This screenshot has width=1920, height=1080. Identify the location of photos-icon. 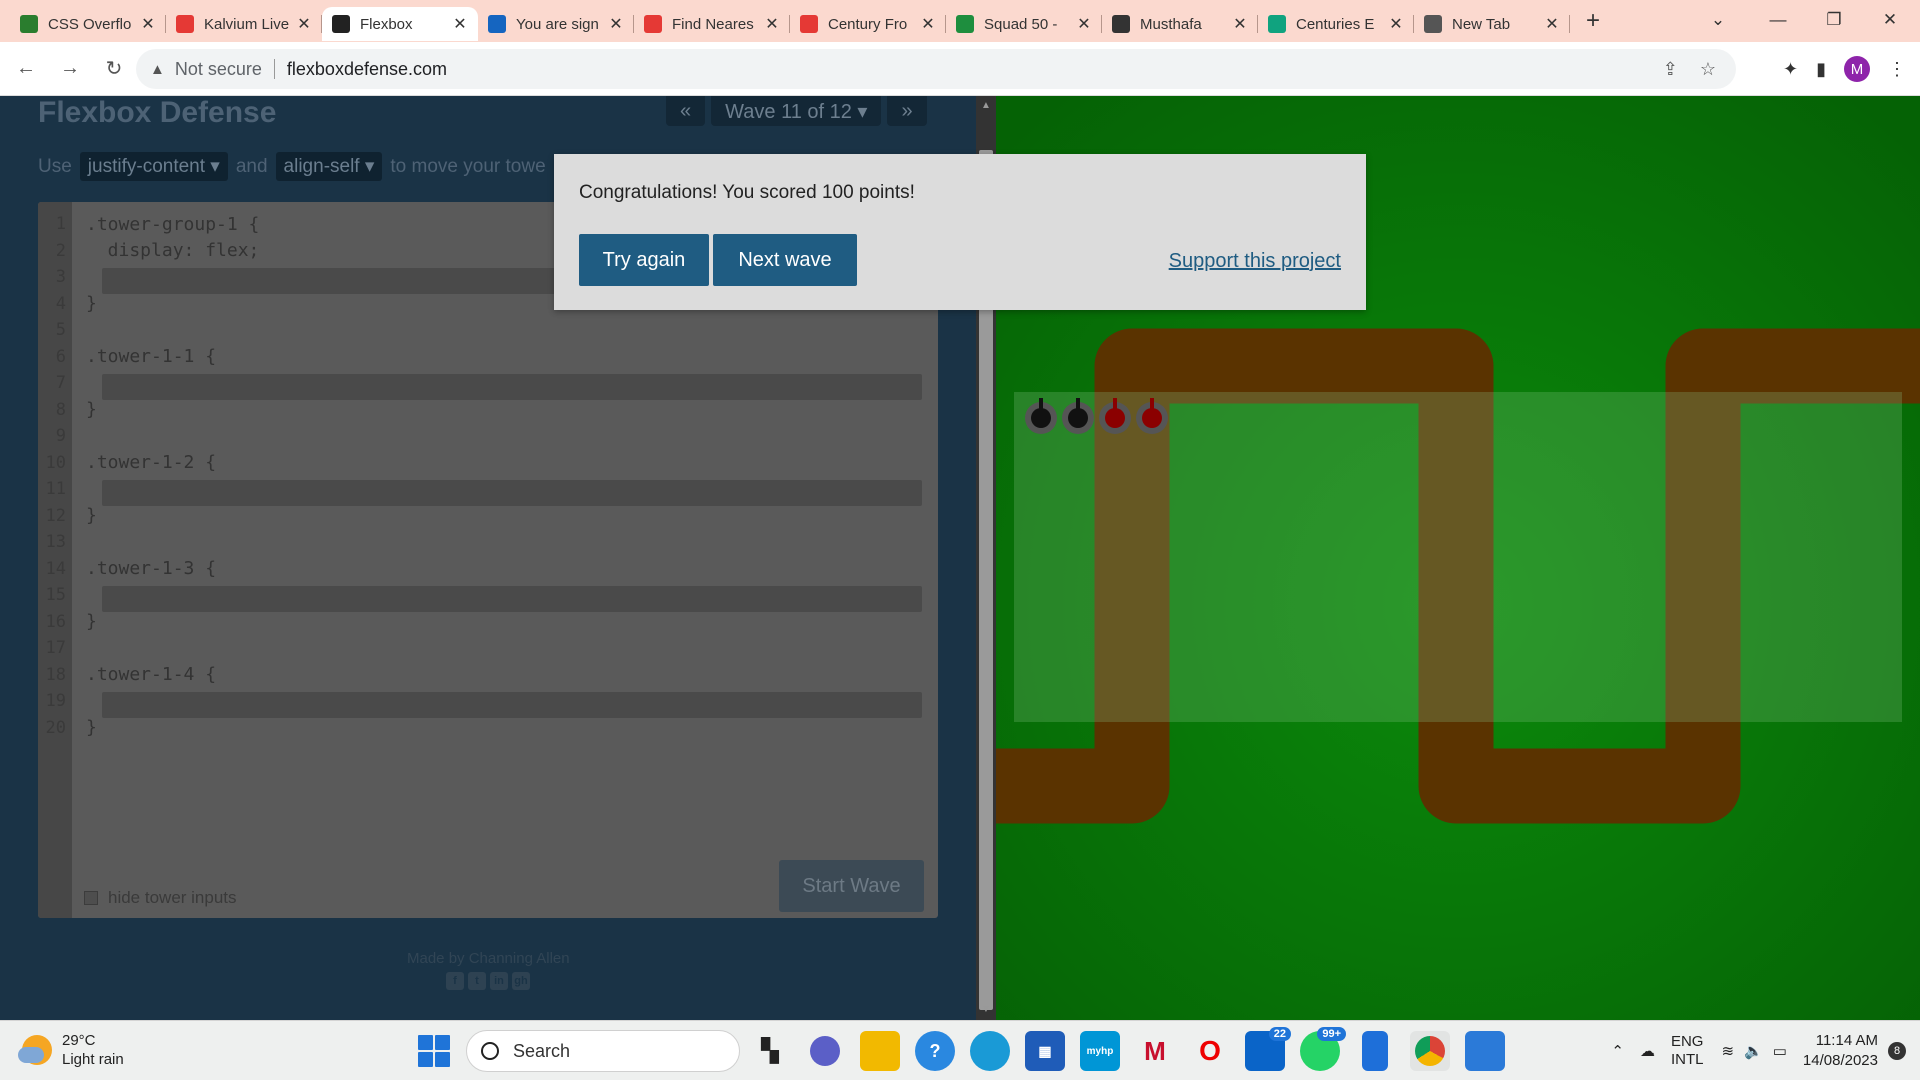
(1485, 1051).